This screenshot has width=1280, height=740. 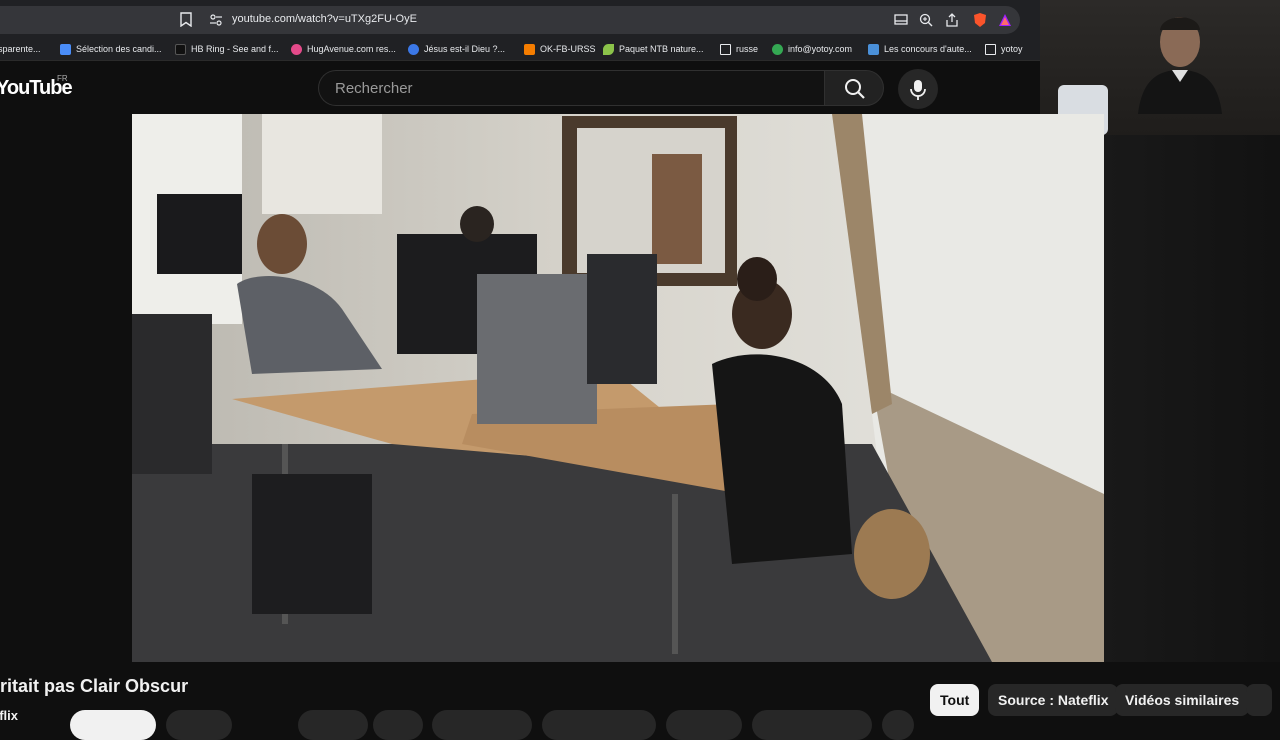 What do you see at coordinates (333, 725) in the screenshot?
I see `like-button` at bounding box center [333, 725].